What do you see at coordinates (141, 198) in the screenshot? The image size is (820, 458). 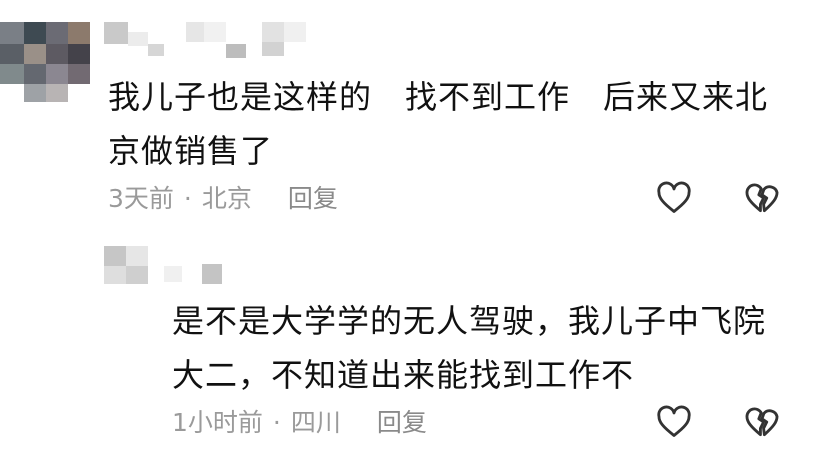 I see `comment-time: 3天前` at bounding box center [141, 198].